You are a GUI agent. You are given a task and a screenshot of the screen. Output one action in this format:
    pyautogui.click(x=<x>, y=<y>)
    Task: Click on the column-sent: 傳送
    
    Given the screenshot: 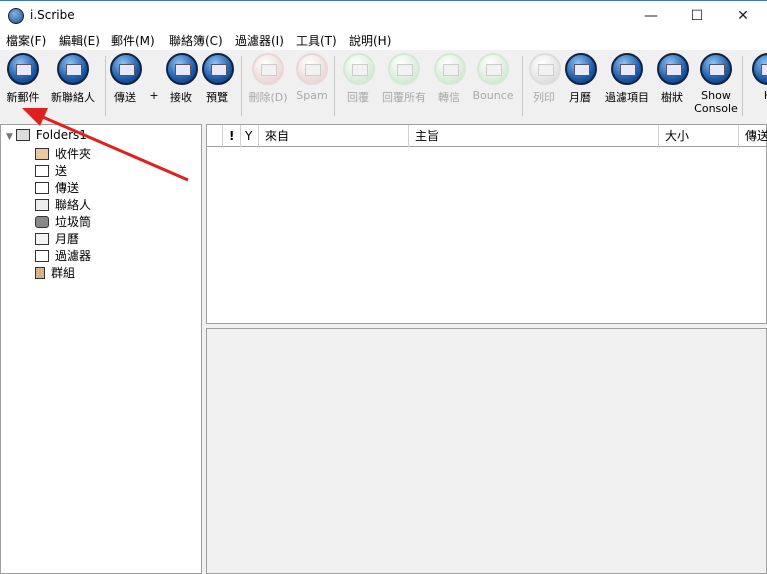 What is the action you would take?
    pyautogui.click(x=753, y=136)
    